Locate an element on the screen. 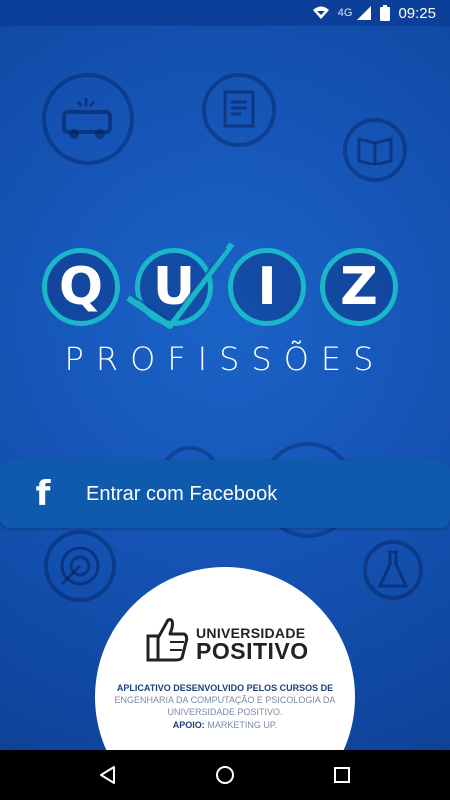 The height and width of the screenshot is (800, 450). quiz-letter-z: Z is located at coordinates (359, 287).